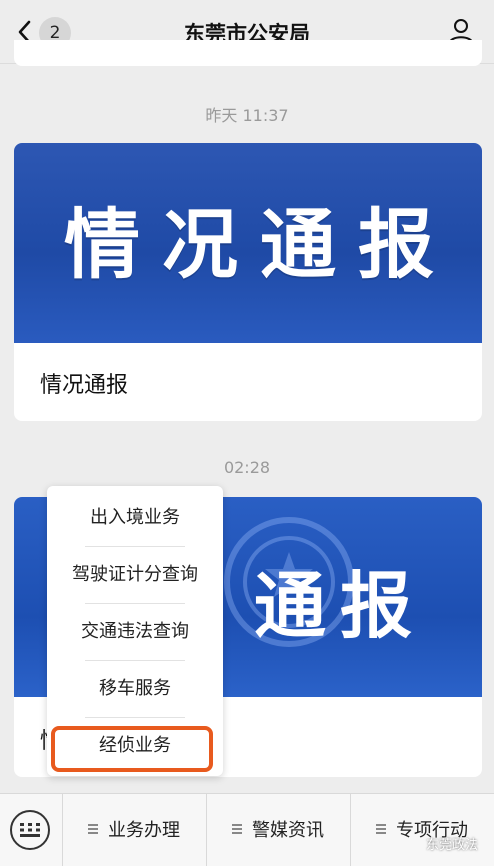  Describe the element at coordinates (288, 830) in the screenshot. I see `tab-label: 警媒资讯` at that location.